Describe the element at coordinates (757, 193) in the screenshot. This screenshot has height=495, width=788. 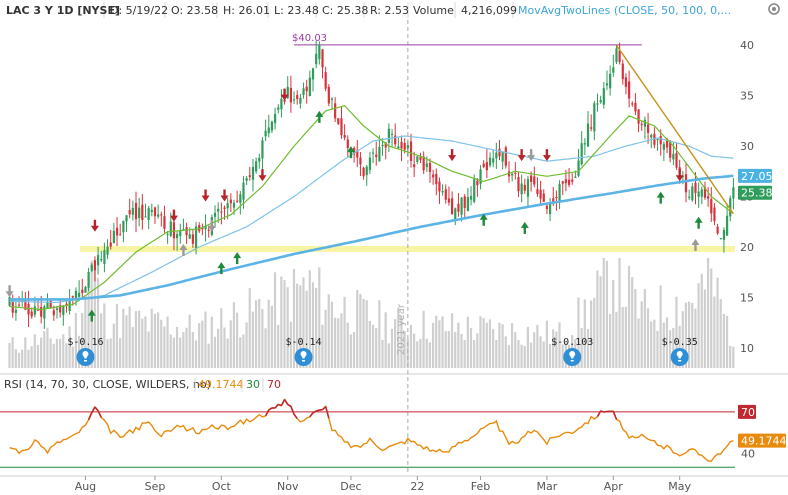
I see `close-price-tag: 25.38` at that location.